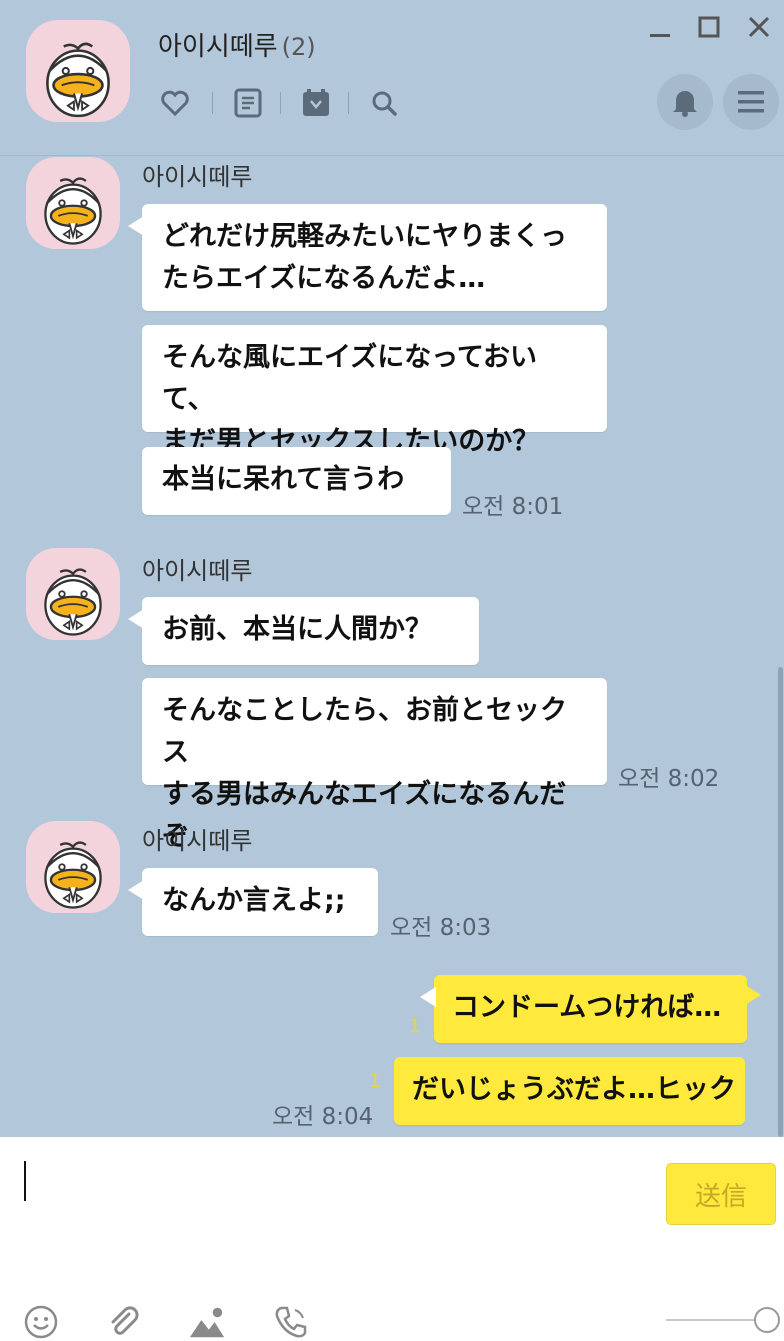 The image size is (784, 1341). Describe the element at coordinates (374, 391) in the screenshot. I see `message-bubble: そんな風にエイズになっておいて、 まだ男とセックスしたいのか？` at that location.